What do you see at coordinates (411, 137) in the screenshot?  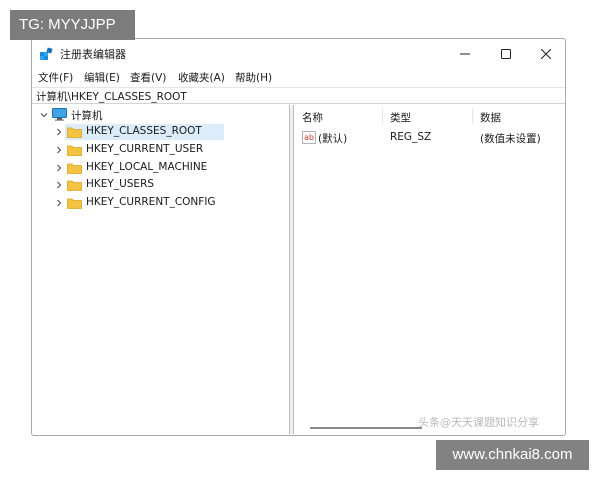 I see `value-type: REG_SZ` at bounding box center [411, 137].